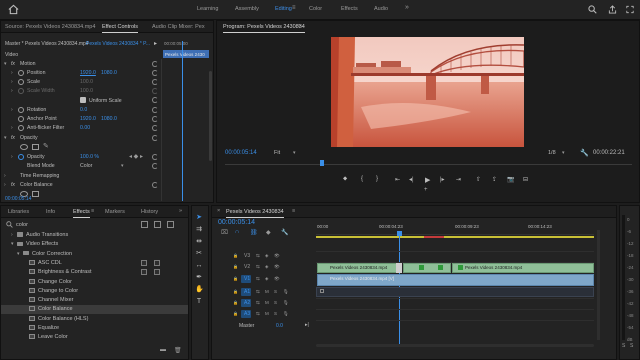 The width and height of the screenshot is (640, 360). What do you see at coordinates (428, 164) in the screenshot?
I see `program-scrub-bar` at bounding box center [428, 164].